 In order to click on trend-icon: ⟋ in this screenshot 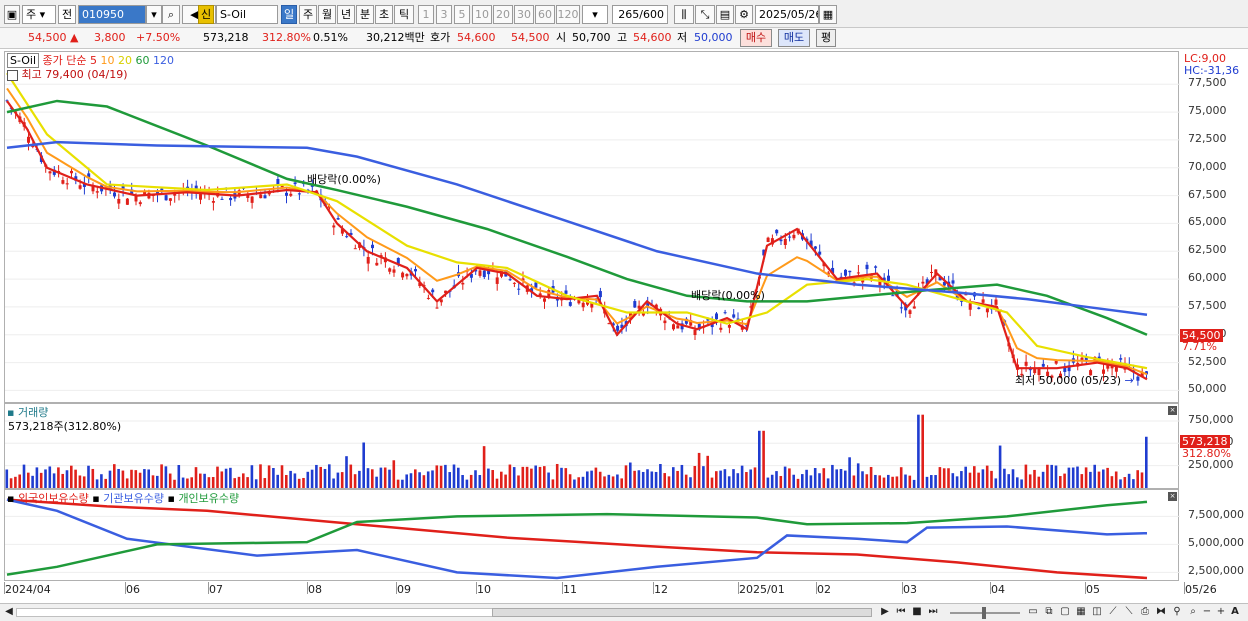, I will do `click(1113, 612)`.